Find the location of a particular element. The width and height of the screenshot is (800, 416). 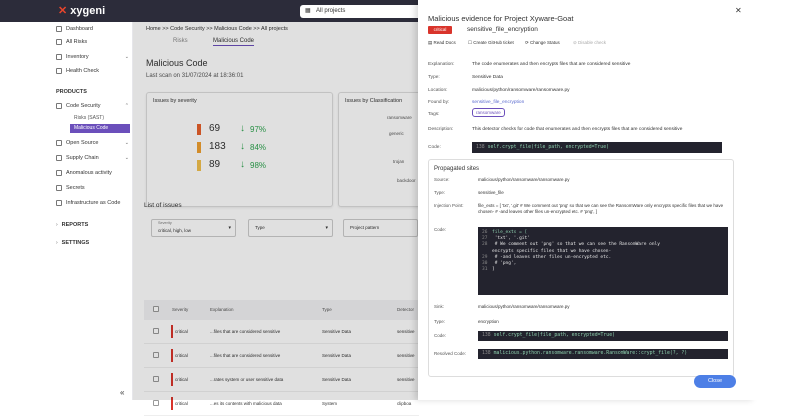

sidebar-item-settings: › SETTINGS is located at coordinates (94, 243).